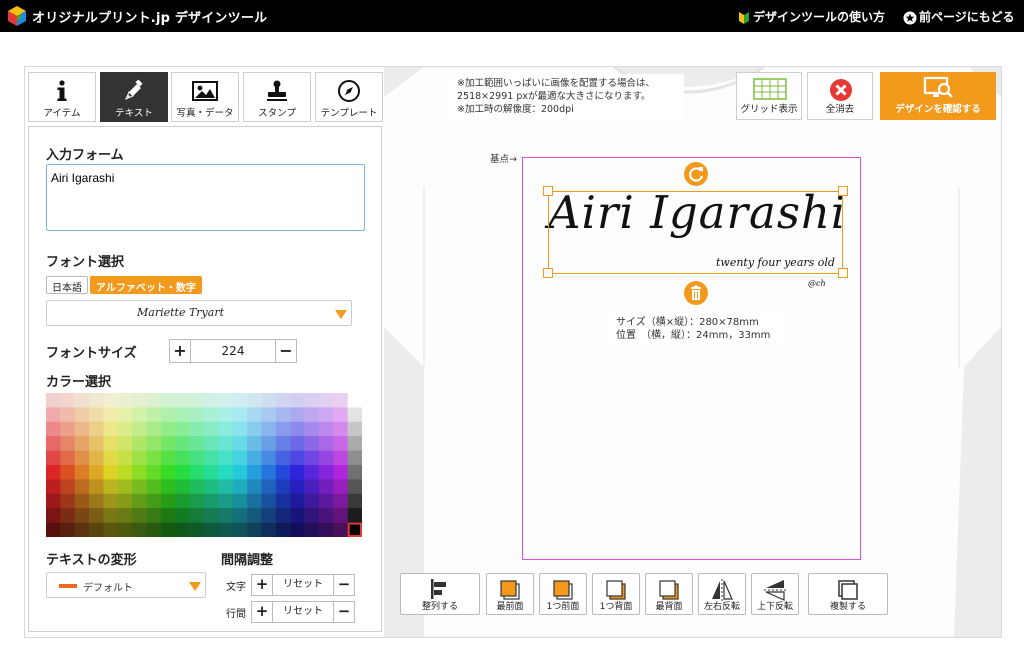  I want to click on char-spacing-reset-button: リセット, so click(303, 585).